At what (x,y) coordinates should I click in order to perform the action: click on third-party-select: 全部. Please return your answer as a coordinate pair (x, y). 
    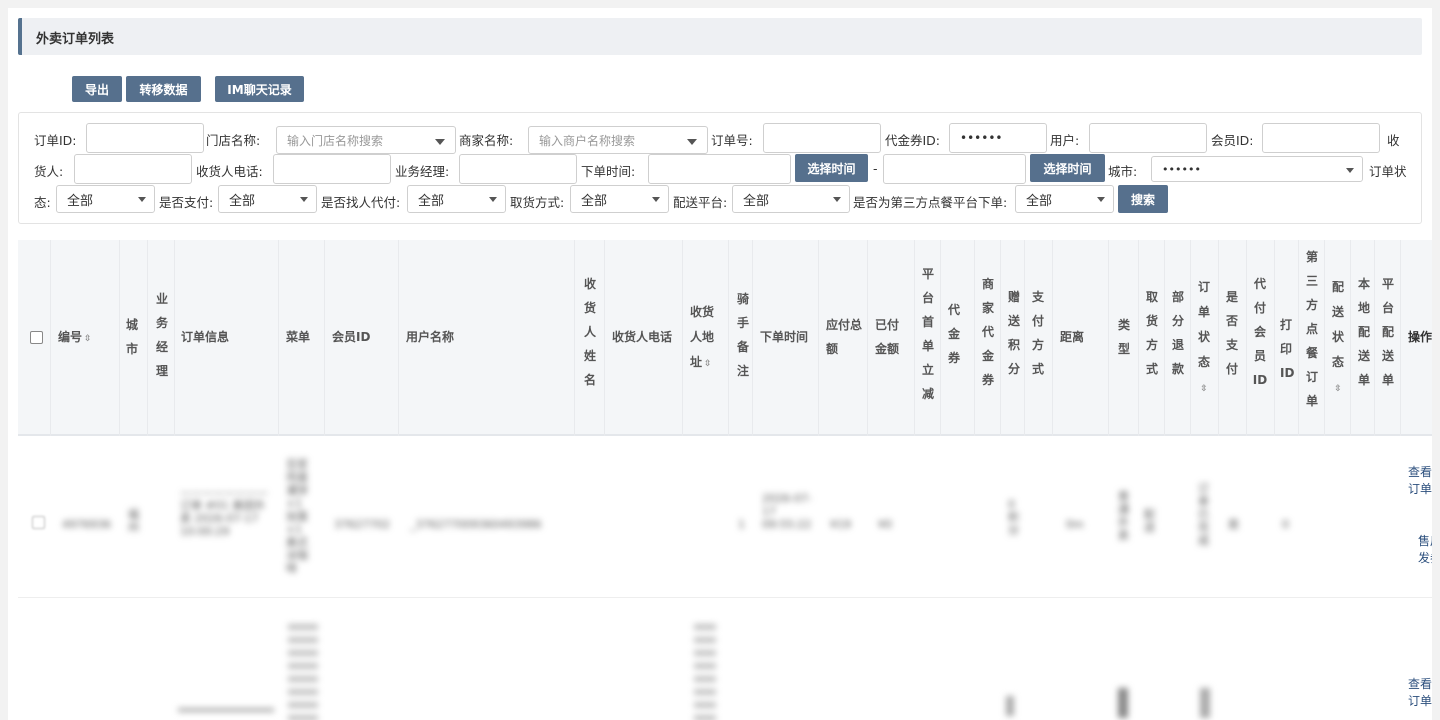
    Looking at the image, I should click on (1064, 199).